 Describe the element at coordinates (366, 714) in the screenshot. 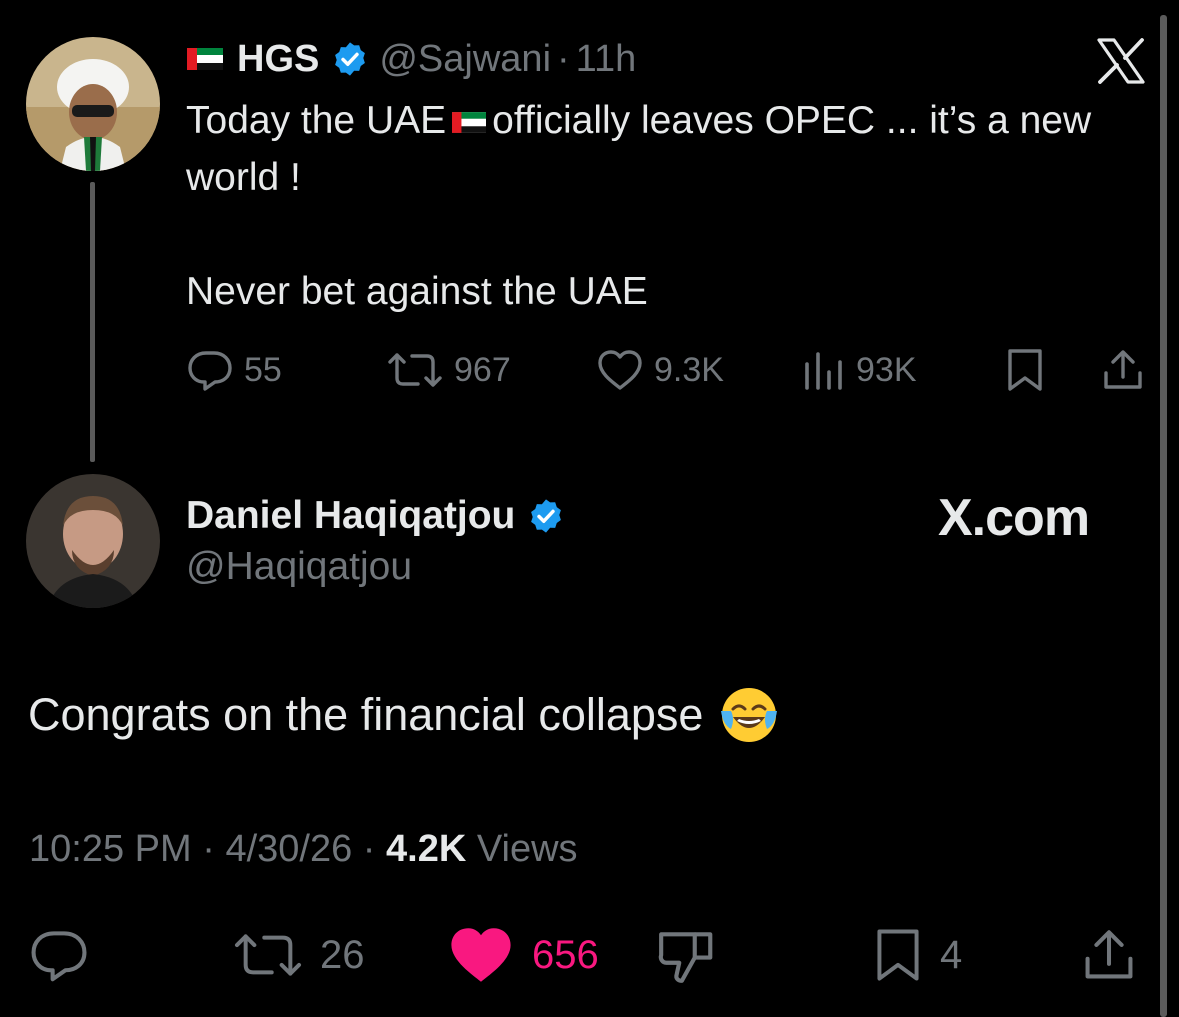

I see `reply-text: Congrats on the financial collapse` at that location.